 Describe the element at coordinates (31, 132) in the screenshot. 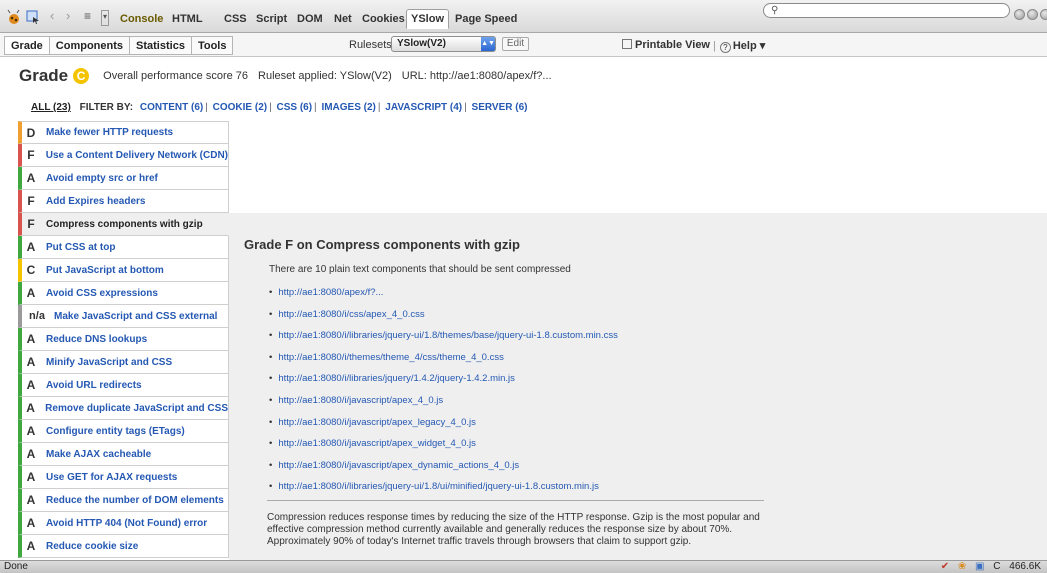

I see `rule-grade: D` at that location.